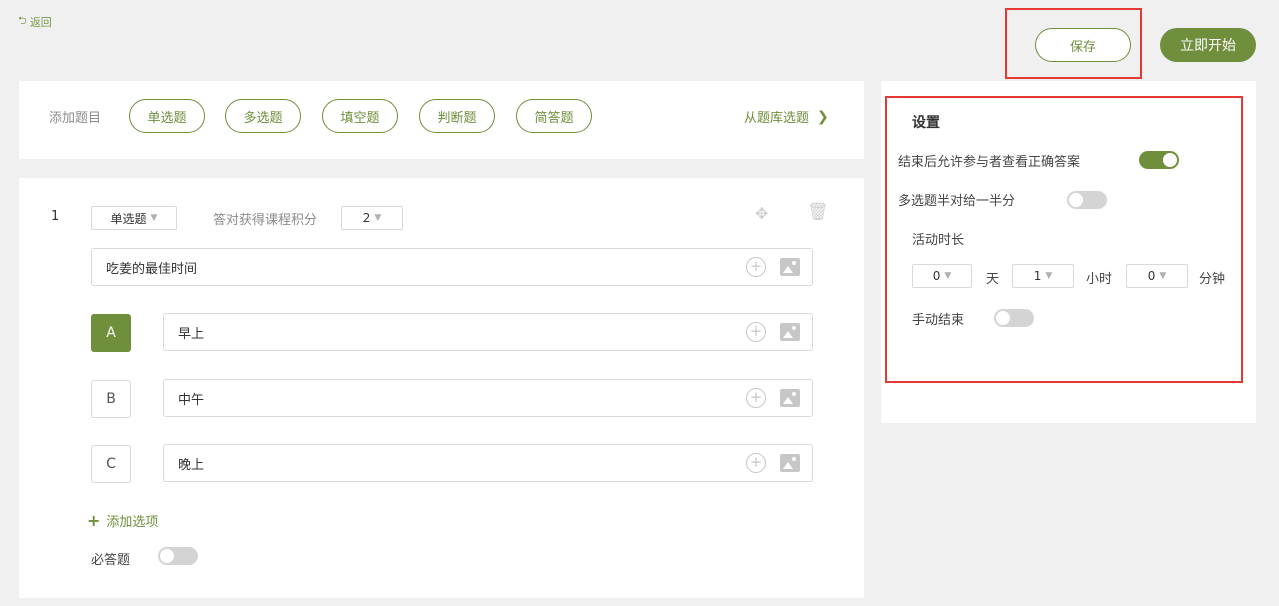 This screenshot has width=1279, height=606. I want to click on manual-end-label: 手动结束, so click(938, 320).